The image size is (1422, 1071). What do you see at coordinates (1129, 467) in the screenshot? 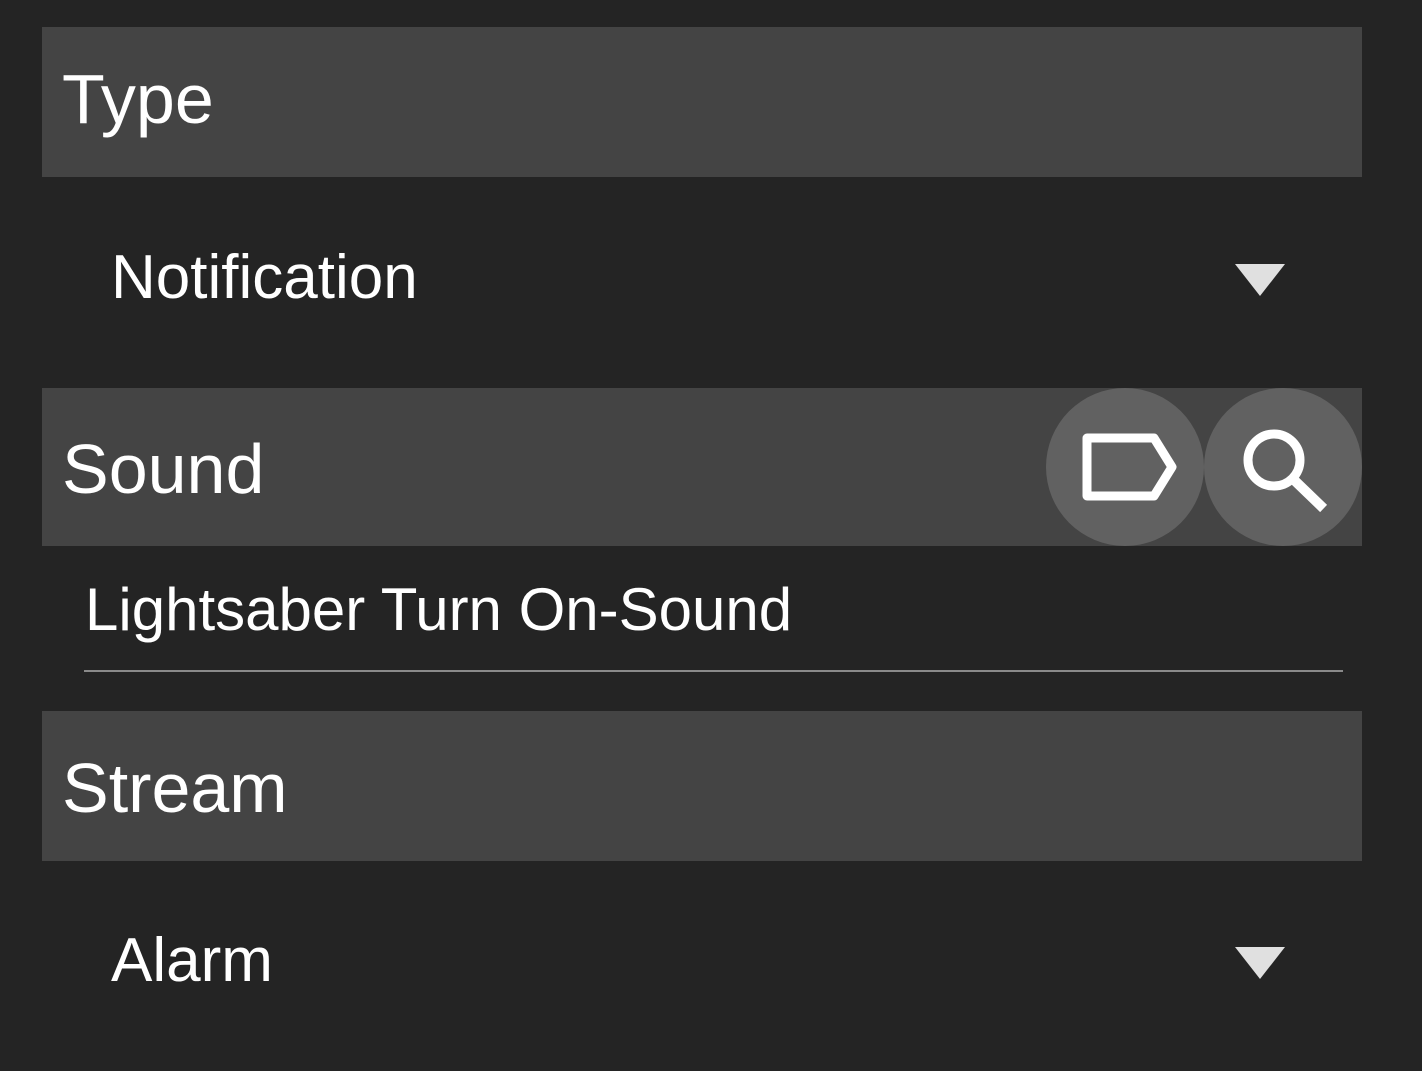
I see `tag-icon` at bounding box center [1129, 467].